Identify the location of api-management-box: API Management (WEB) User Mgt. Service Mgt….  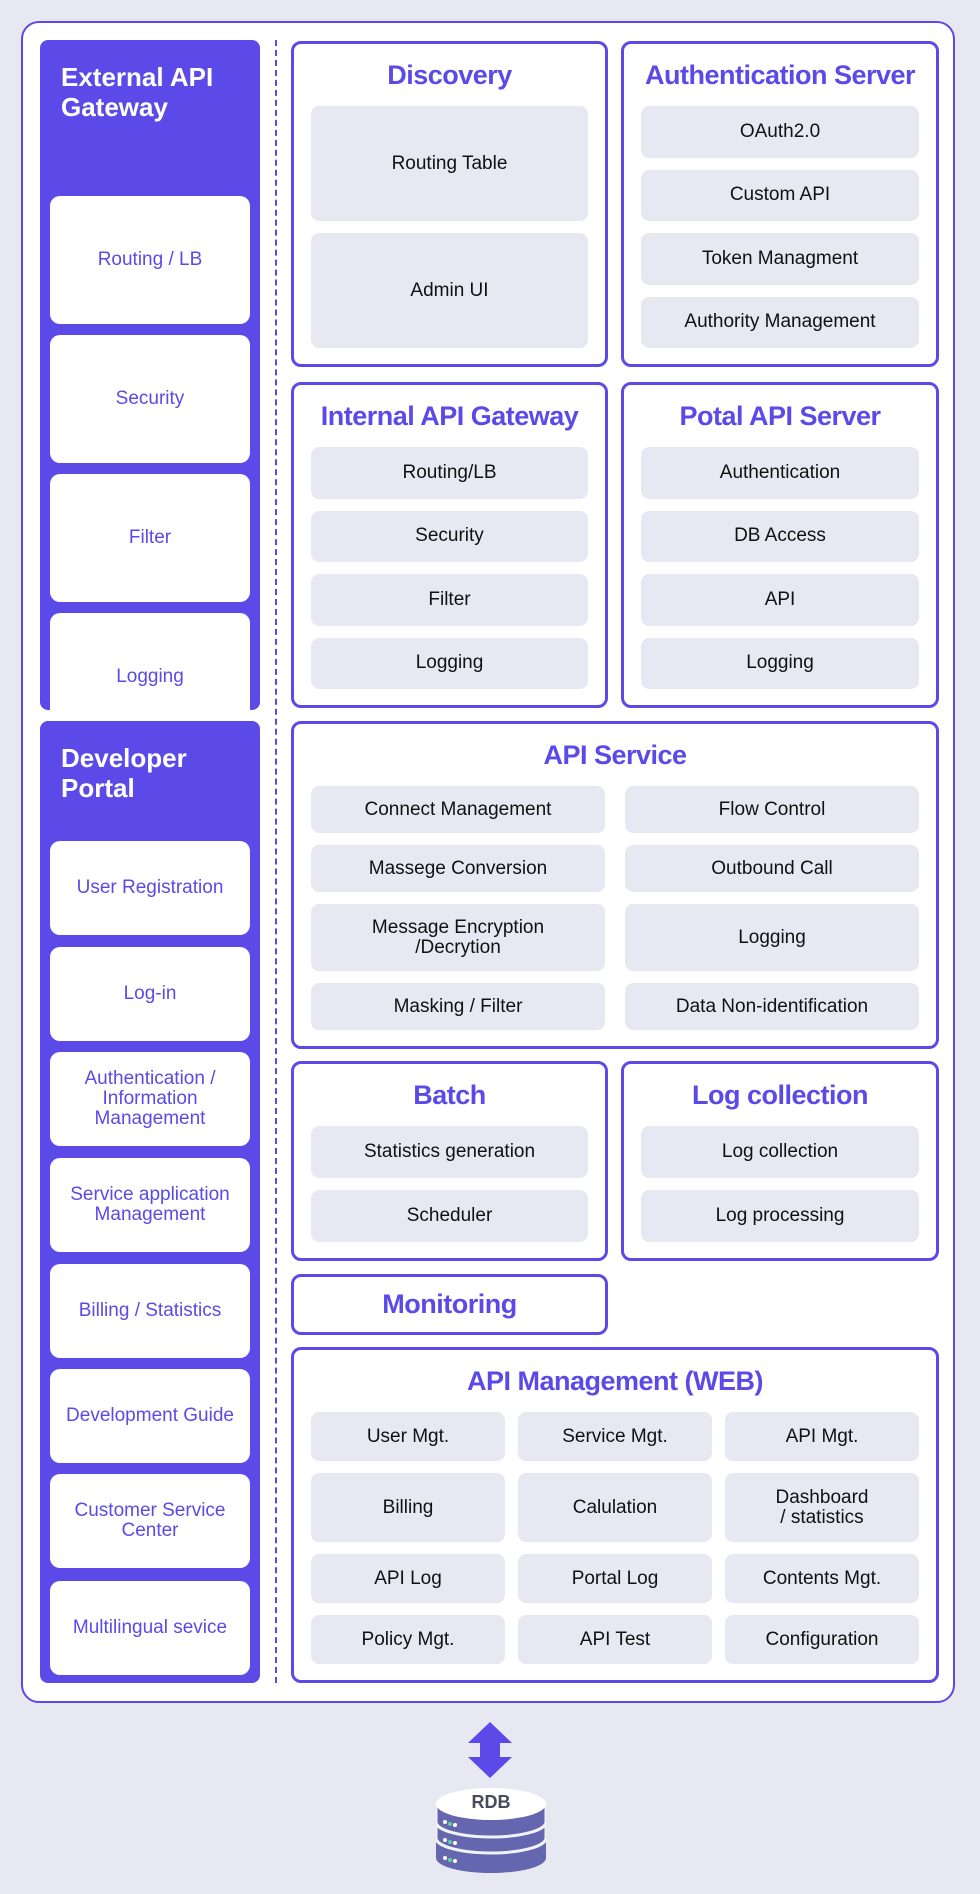
(615, 1515).